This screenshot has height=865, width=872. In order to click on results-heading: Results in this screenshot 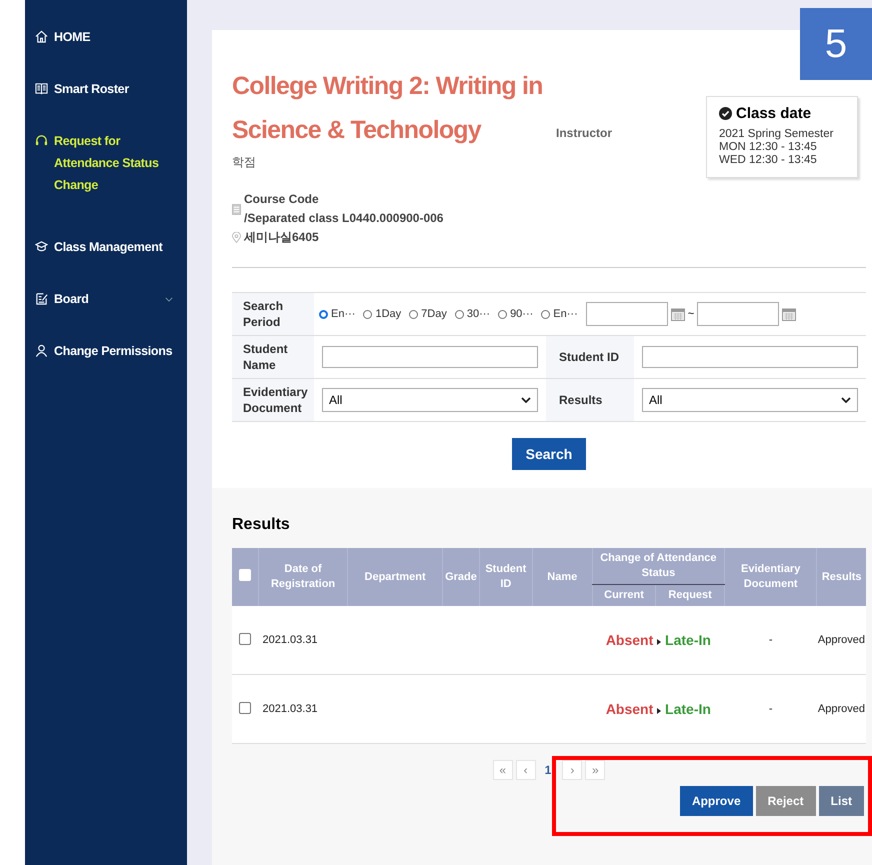, I will do `click(261, 525)`.